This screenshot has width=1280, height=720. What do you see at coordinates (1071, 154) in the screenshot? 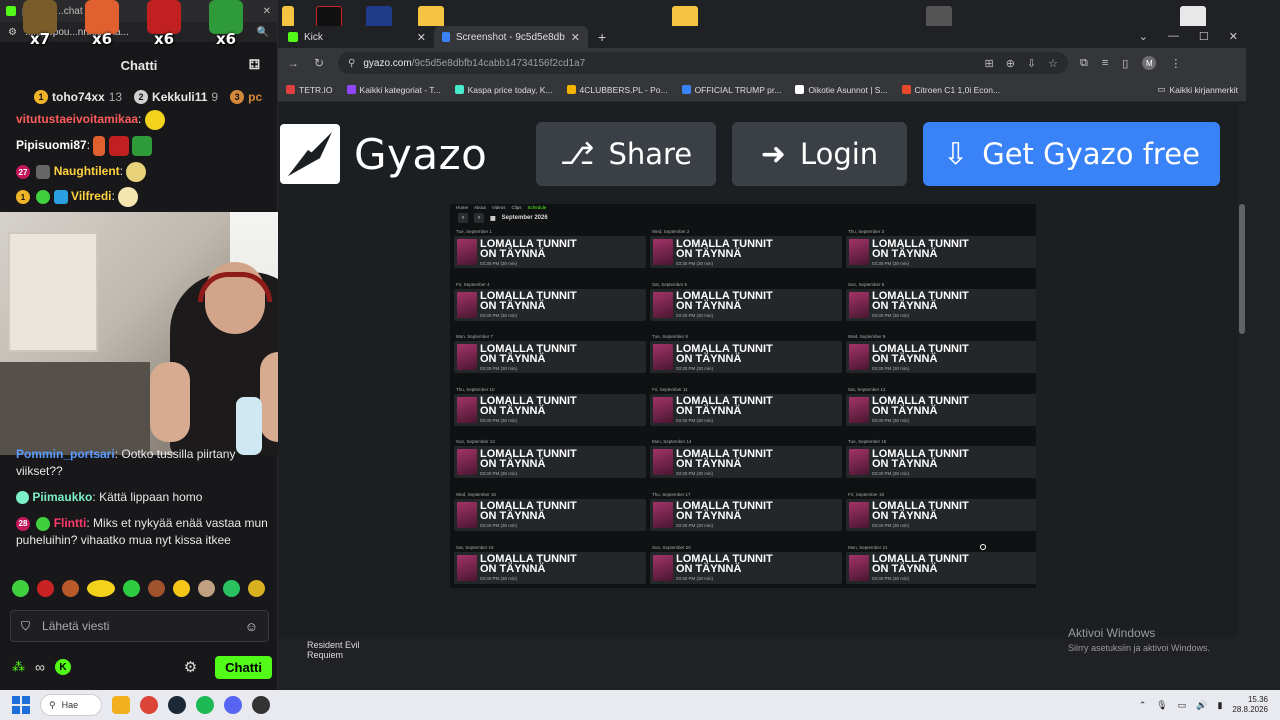
I see `get-gyazo-button: ⇩ Get Gyazo free` at bounding box center [1071, 154].